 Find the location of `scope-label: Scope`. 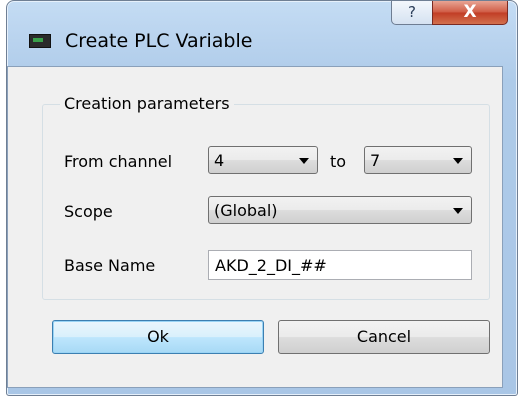

scope-label: Scope is located at coordinates (88, 211).